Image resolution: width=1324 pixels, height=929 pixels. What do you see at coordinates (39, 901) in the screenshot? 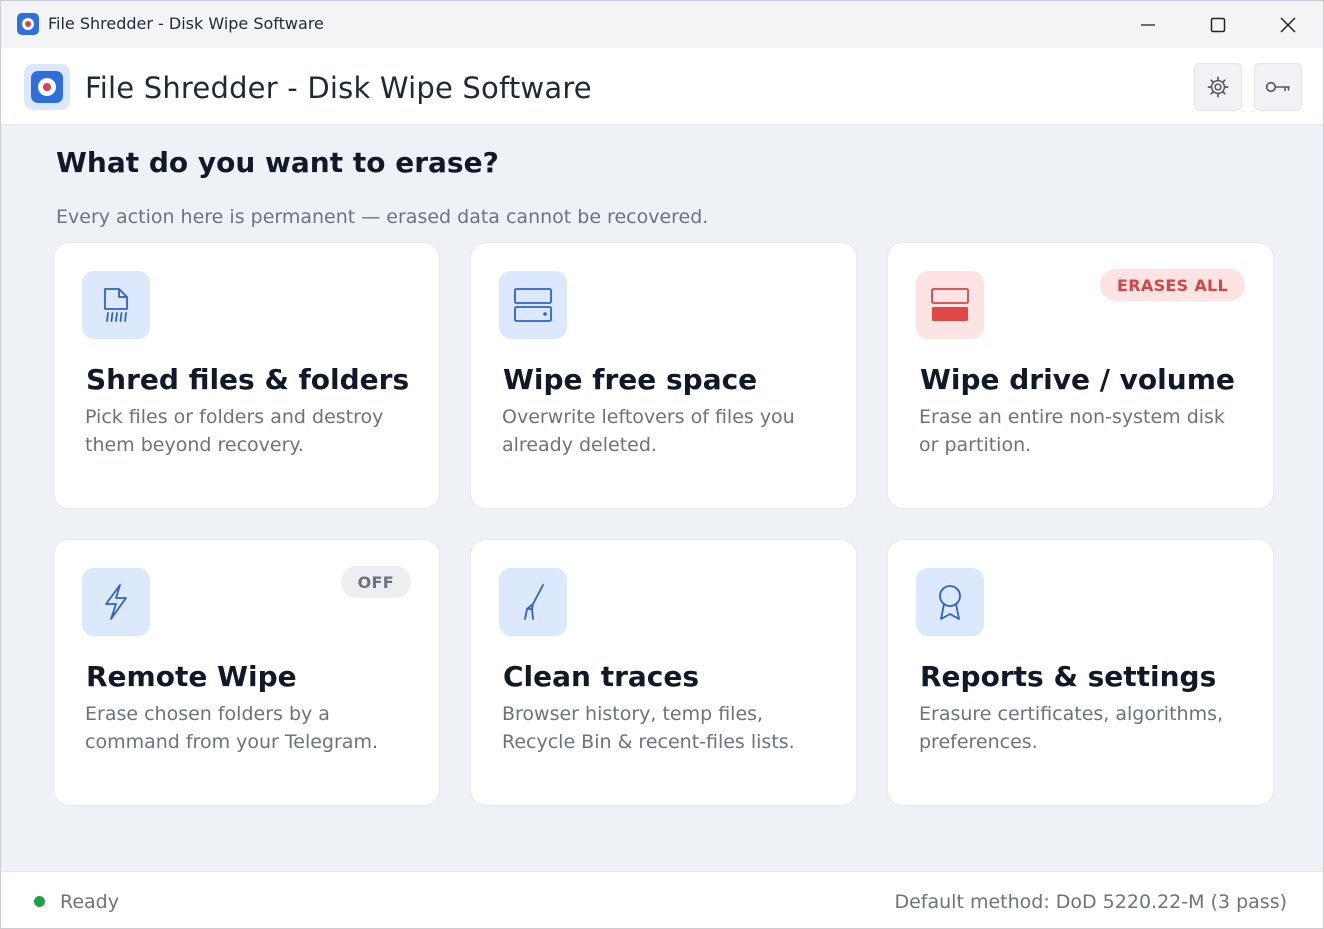
I see `status-indicator` at bounding box center [39, 901].